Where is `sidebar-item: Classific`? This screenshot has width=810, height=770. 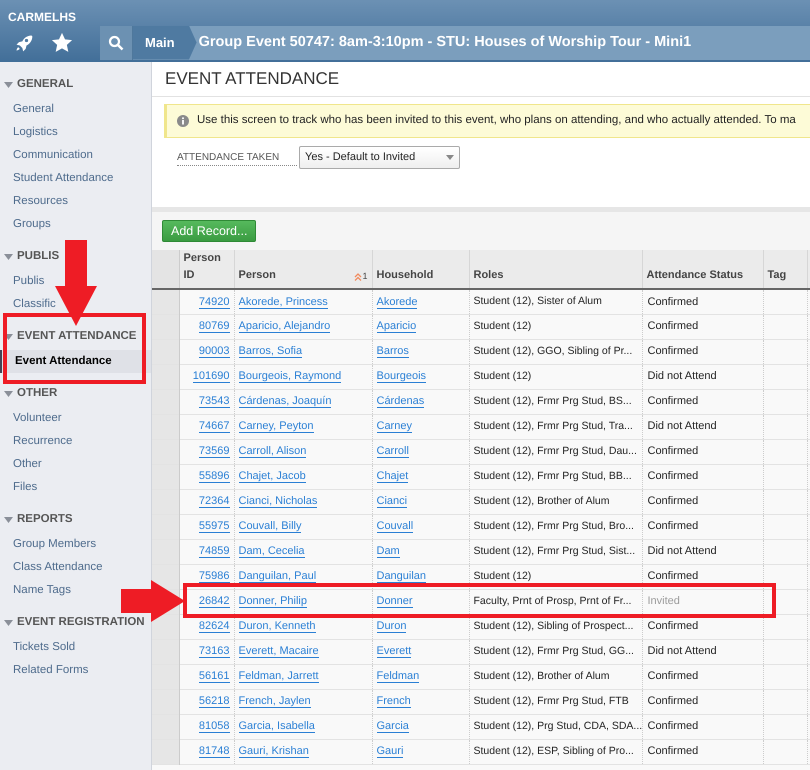 sidebar-item: Classific is located at coordinates (34, 304).